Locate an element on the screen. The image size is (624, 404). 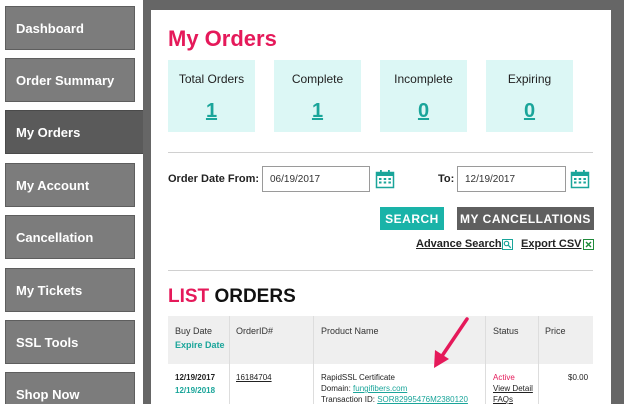
list-title-accent: LIST is located at coordinates (189, 296).